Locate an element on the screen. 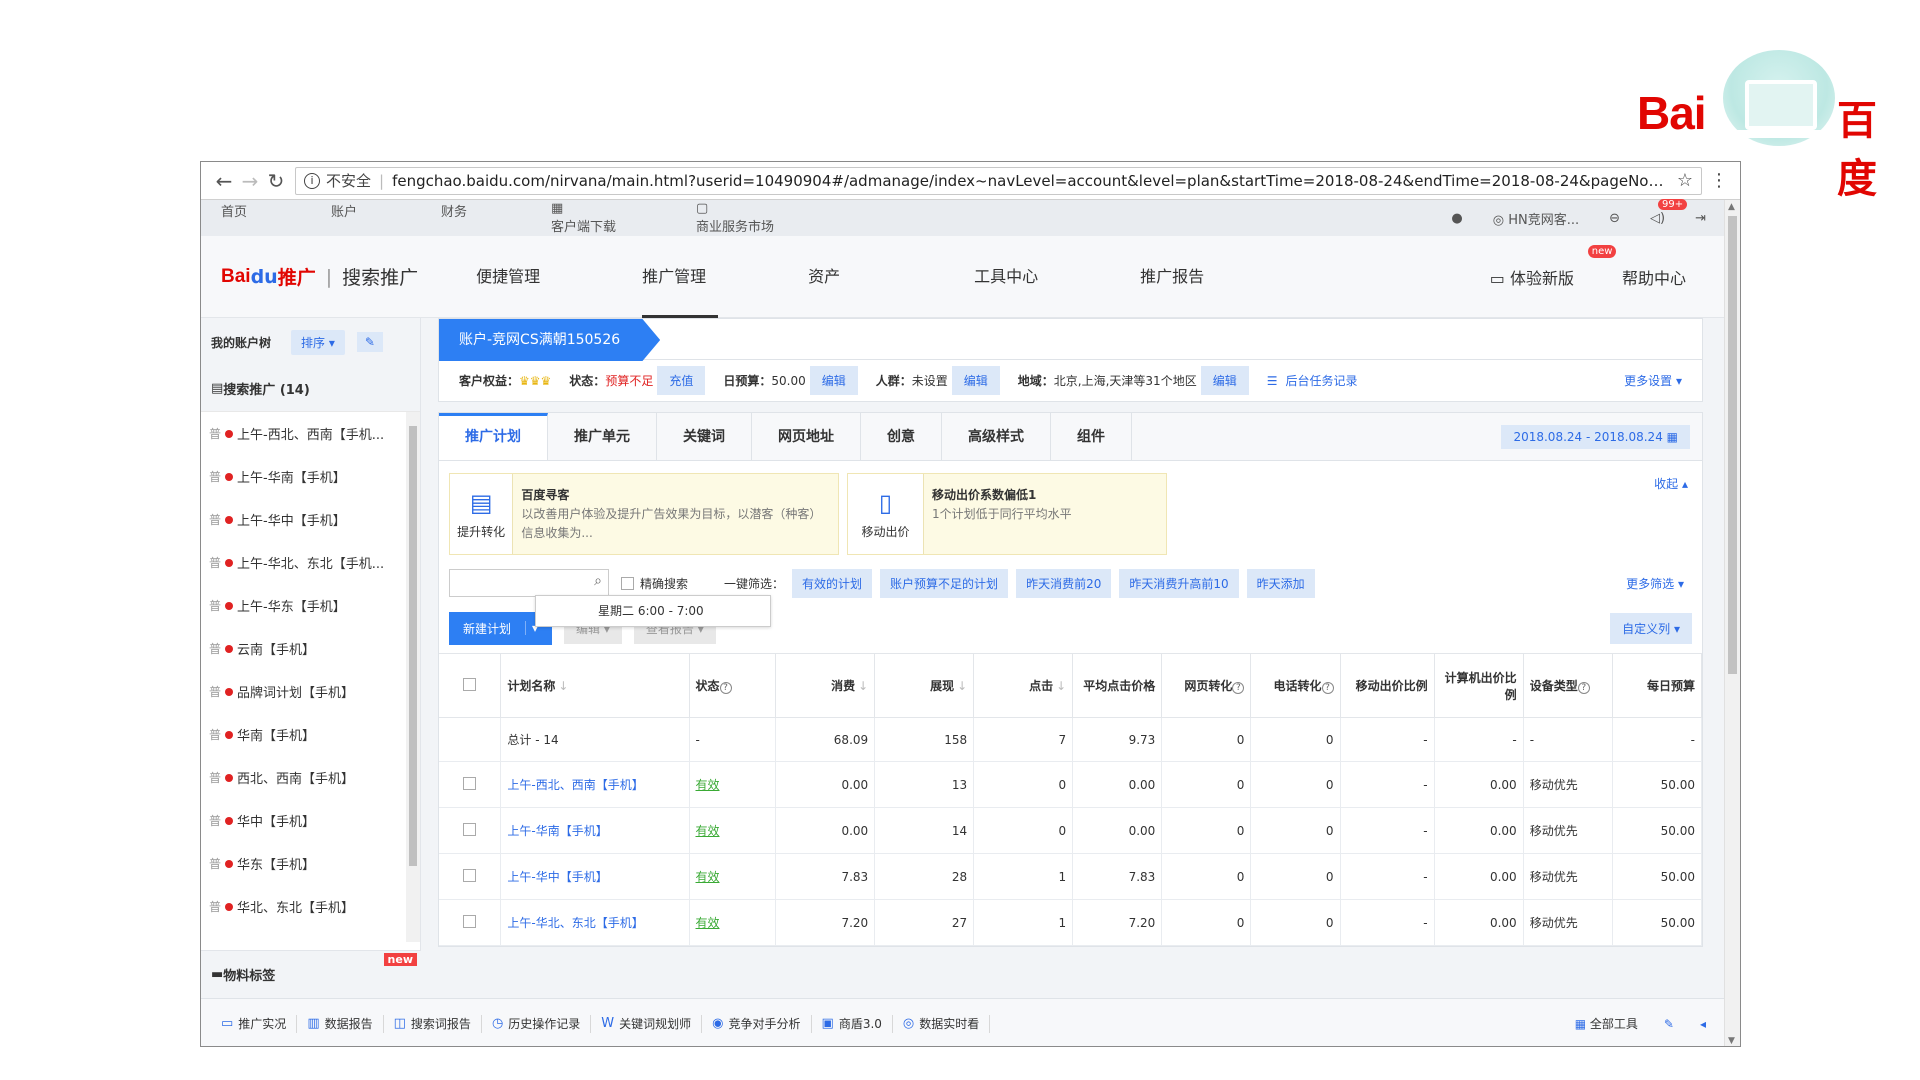  recharge-button: 充值 is located at coordinates (681, 380).